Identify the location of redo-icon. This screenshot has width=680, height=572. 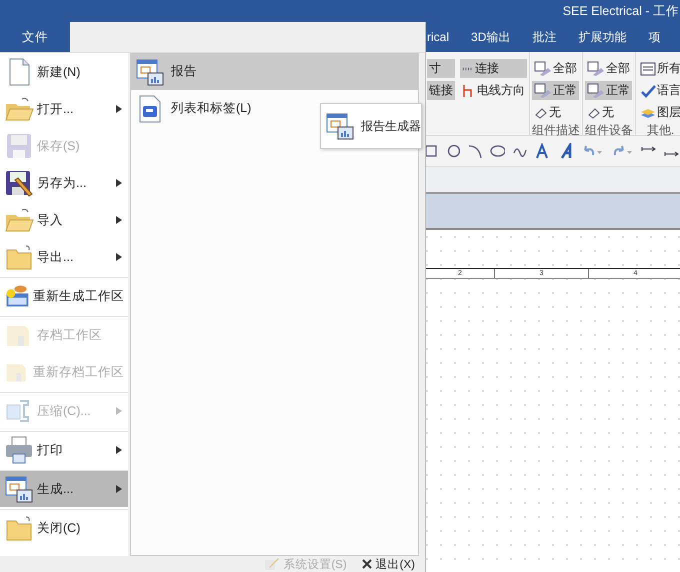
(622, 151).